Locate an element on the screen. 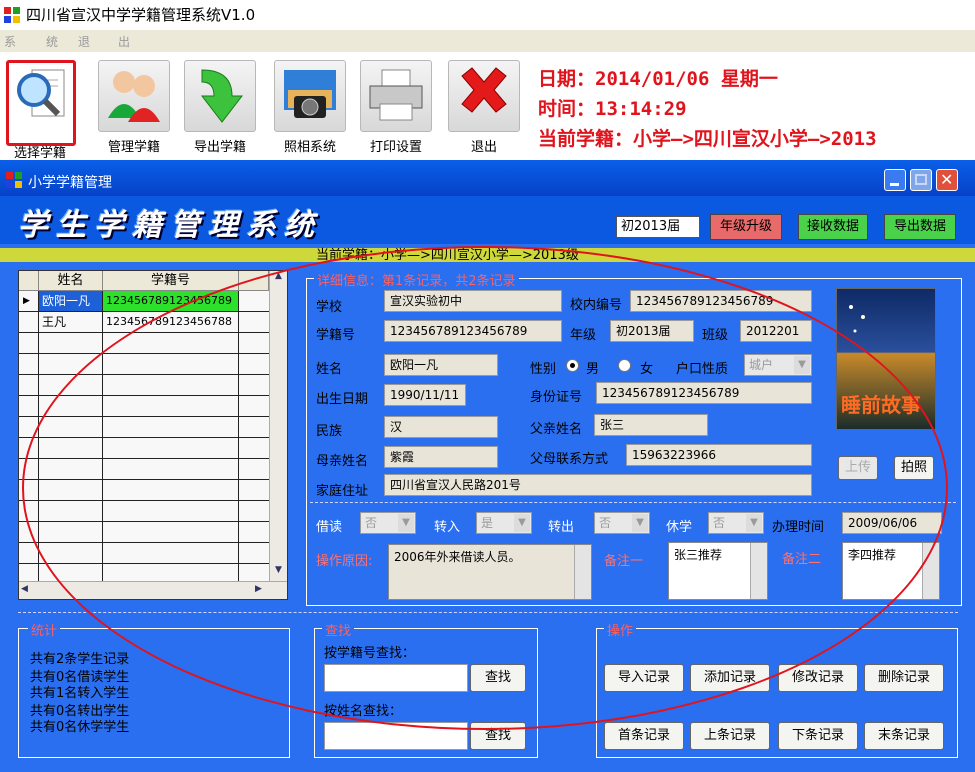  scroll-up-icon: ▲ is located at coordinates (278, 279).